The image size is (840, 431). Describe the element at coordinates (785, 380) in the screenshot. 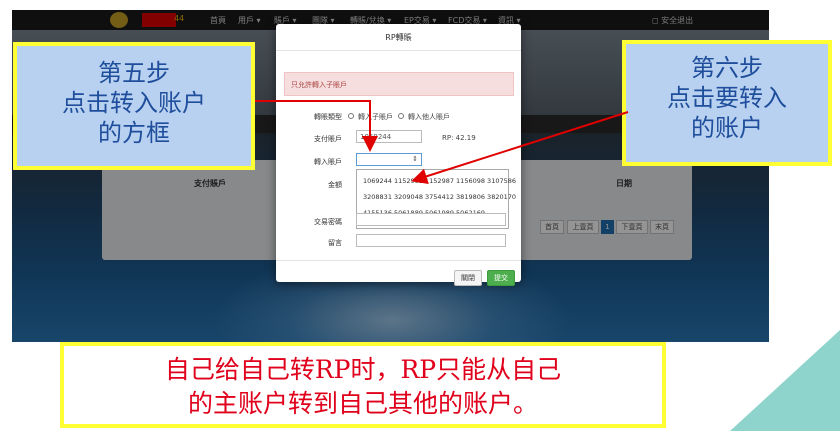

I see `corner-decoration` at that location.